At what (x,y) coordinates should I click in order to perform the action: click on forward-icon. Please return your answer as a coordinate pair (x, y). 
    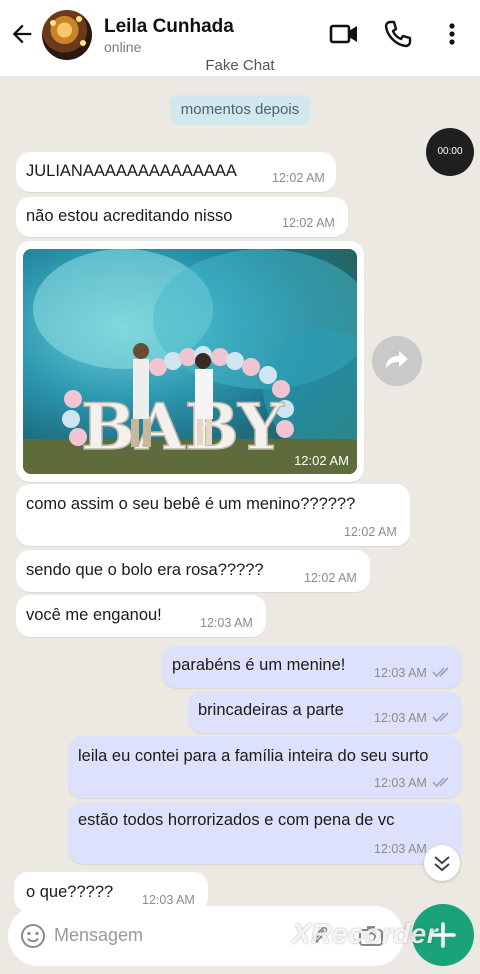
    Looking at the image, I should click on (397, 361).